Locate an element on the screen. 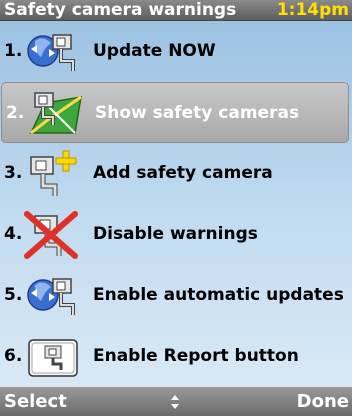  auto-update-icon is located at coordinates (51, 296).